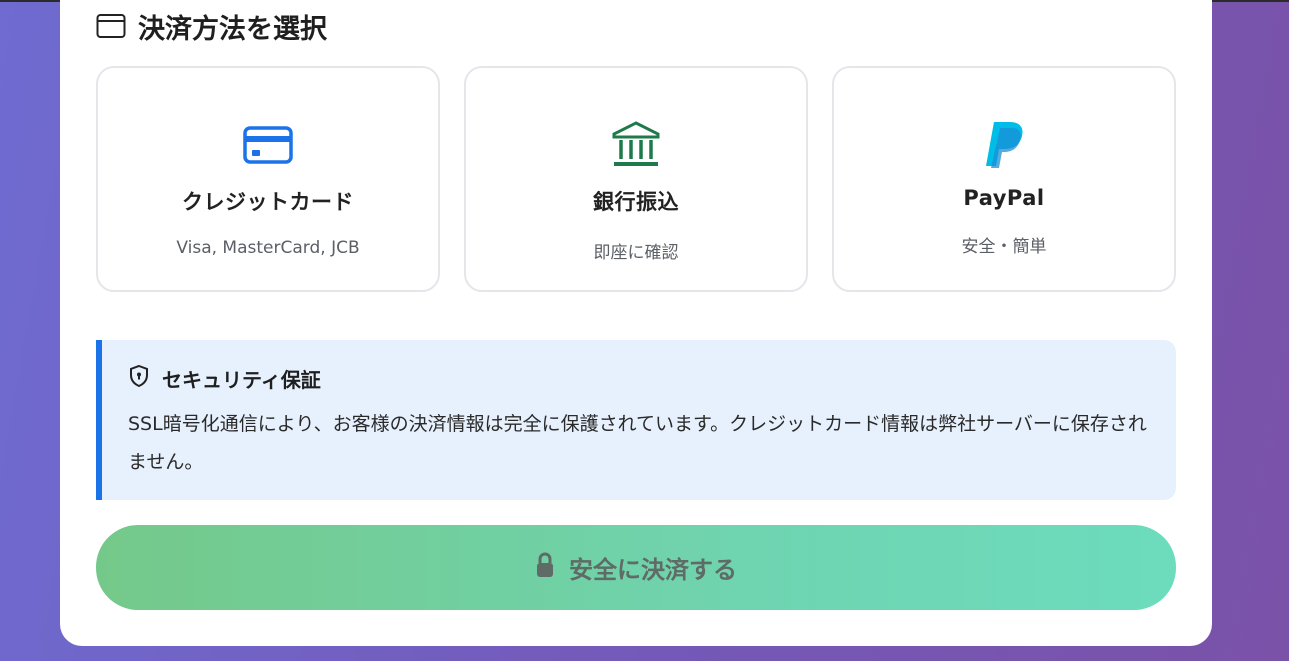  I want to click on section-title: 決済方法を選択, so click(232, 29).